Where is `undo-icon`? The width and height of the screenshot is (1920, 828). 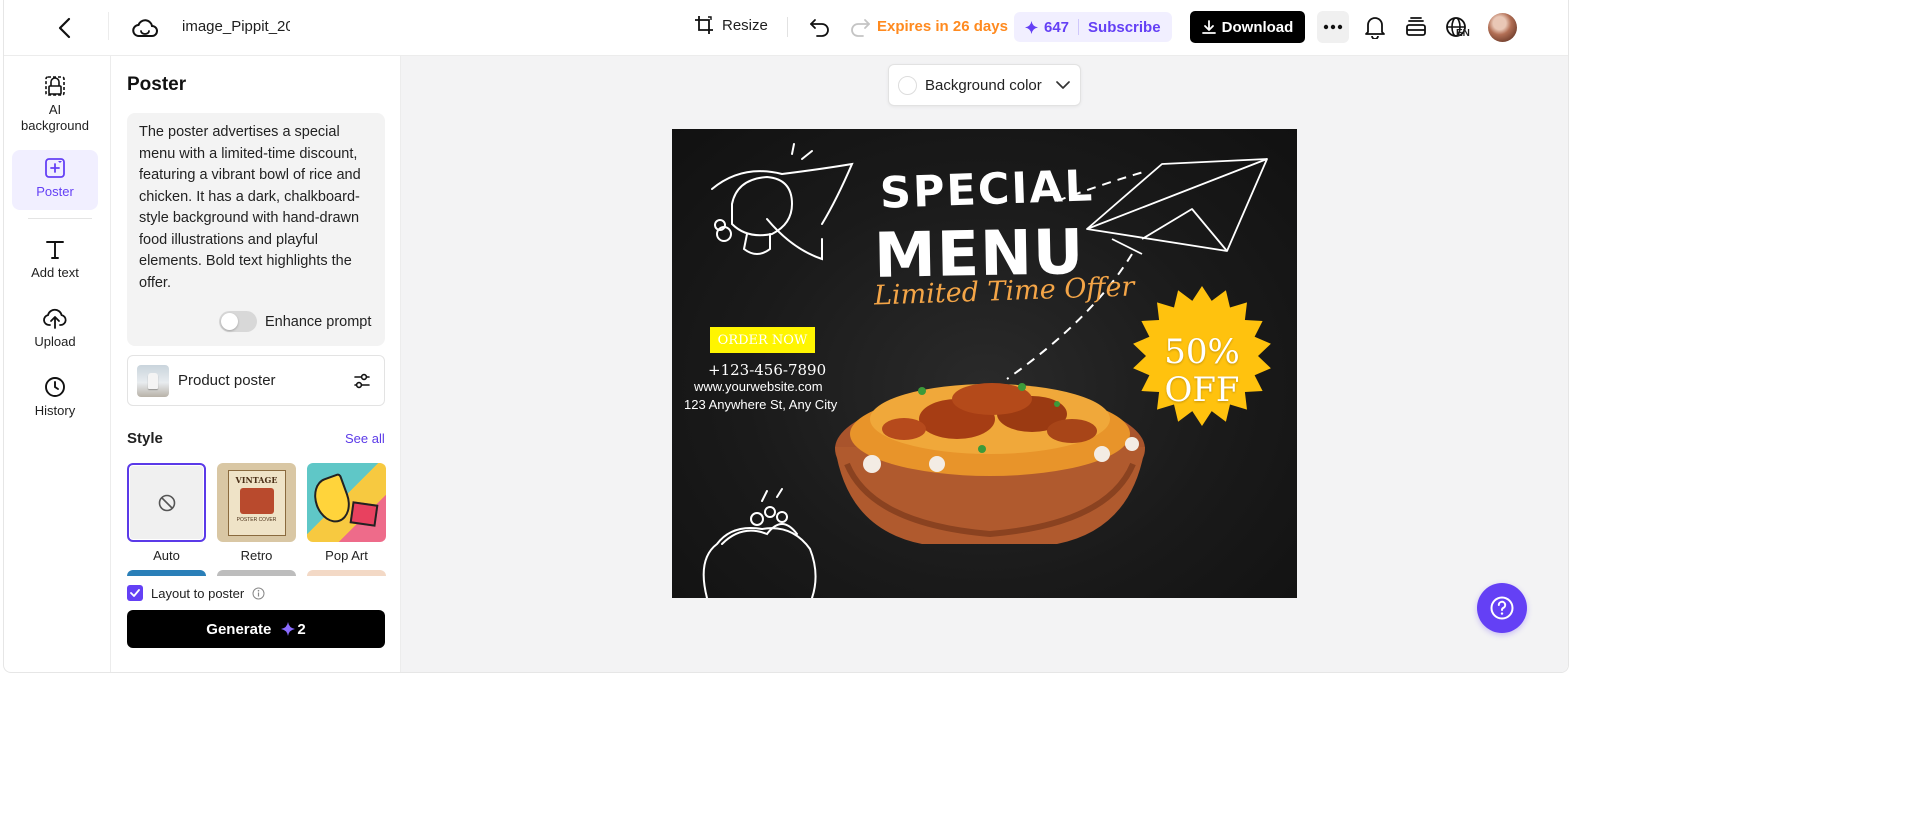 undo-icon is located at coordinates (819, 28).